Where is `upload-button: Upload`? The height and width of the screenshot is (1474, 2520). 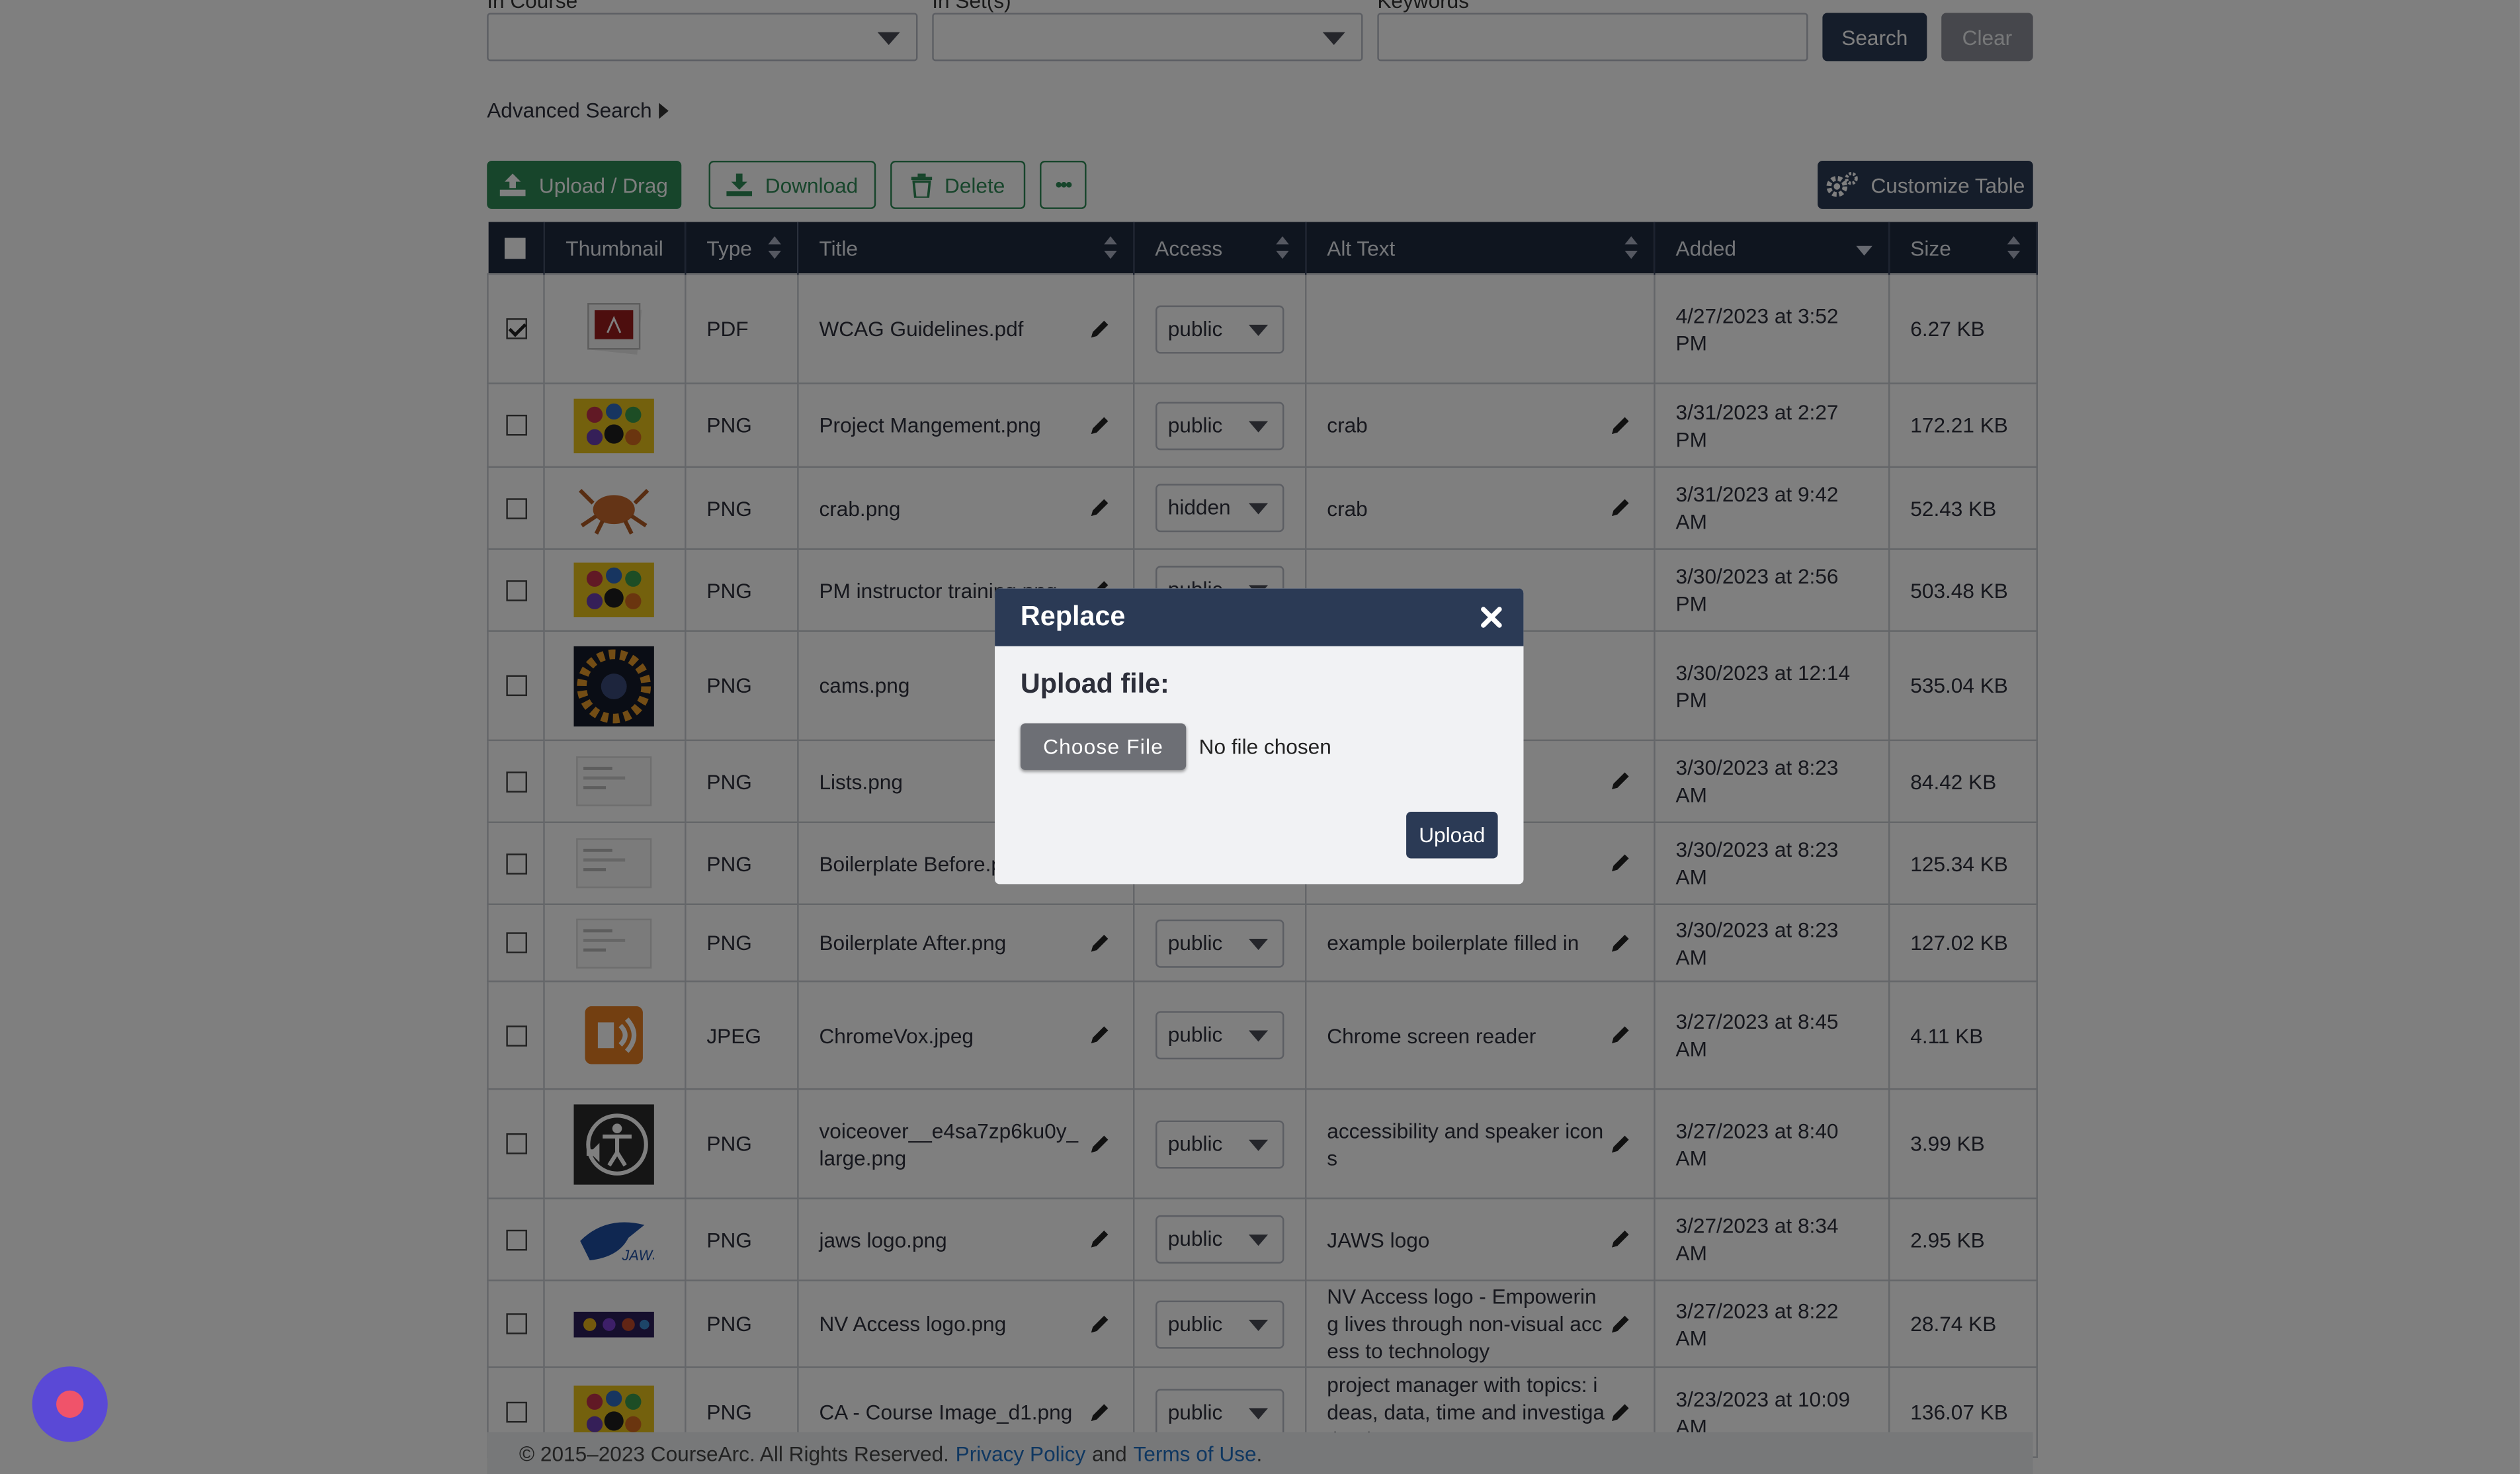 upload-button: Upload is located at coordinates (1452, 836).